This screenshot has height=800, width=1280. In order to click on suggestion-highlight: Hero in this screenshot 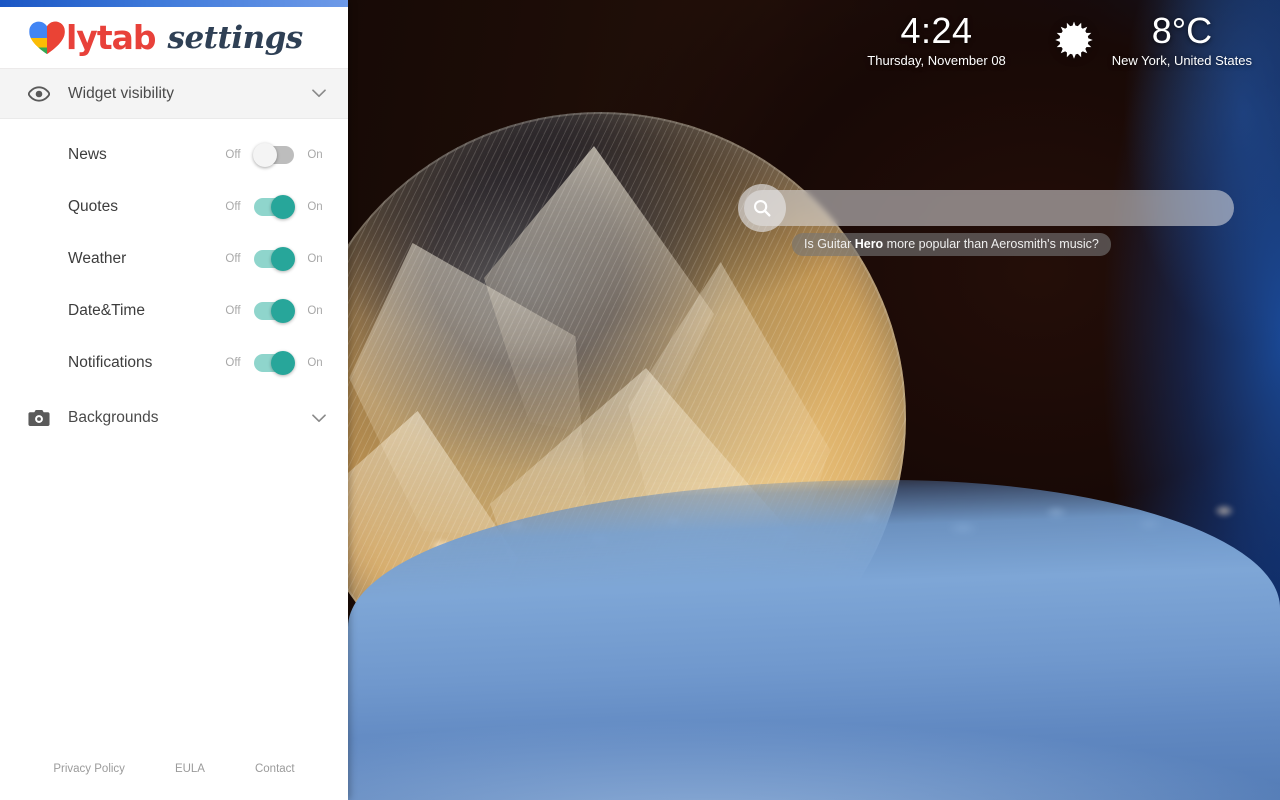, I will do `click(869, 244)`.